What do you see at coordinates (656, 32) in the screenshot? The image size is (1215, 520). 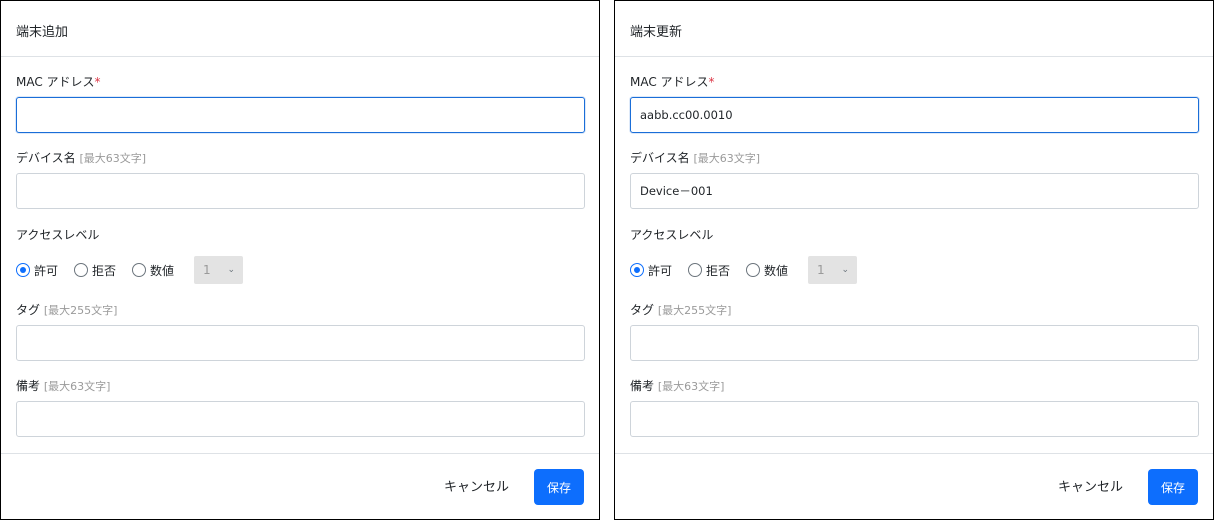 I see `dialog-title: 端末更新` at bounding box center [656, 32].